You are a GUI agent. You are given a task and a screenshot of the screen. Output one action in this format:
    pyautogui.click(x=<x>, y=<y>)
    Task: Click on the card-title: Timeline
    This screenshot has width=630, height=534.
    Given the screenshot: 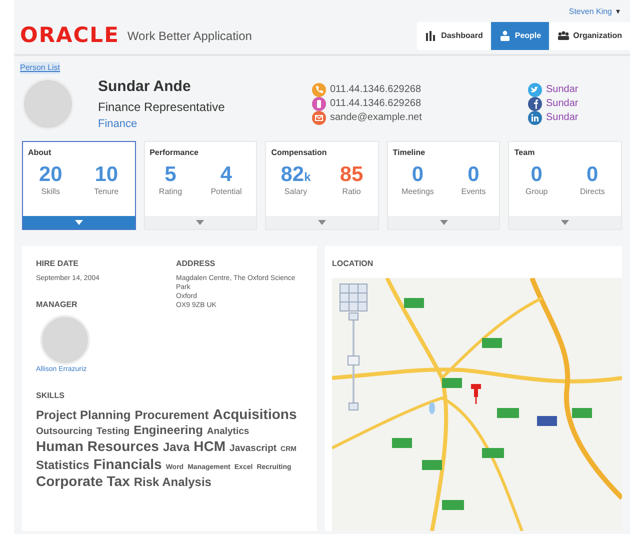 What is the action you would take?
    pyautogui.click(x=409, y=152)
    